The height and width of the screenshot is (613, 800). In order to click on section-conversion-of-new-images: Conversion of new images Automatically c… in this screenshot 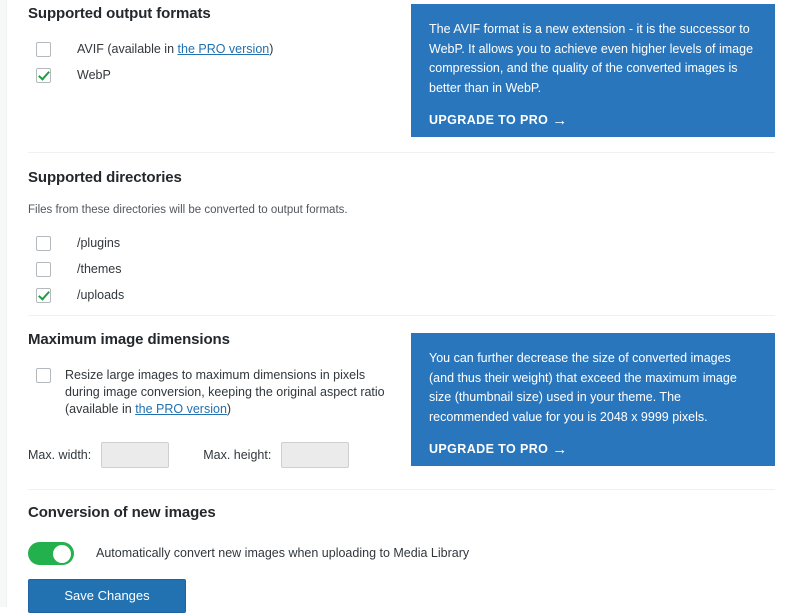, I will do `click(400, 534)`.